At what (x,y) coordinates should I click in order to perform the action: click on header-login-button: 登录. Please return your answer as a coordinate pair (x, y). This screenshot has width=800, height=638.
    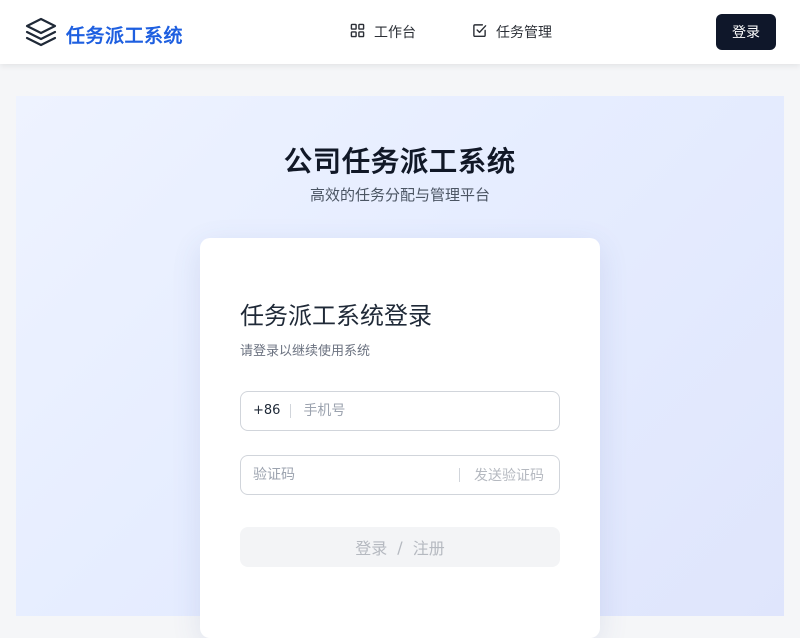
    Looking at the image, I should click on (746, 32).